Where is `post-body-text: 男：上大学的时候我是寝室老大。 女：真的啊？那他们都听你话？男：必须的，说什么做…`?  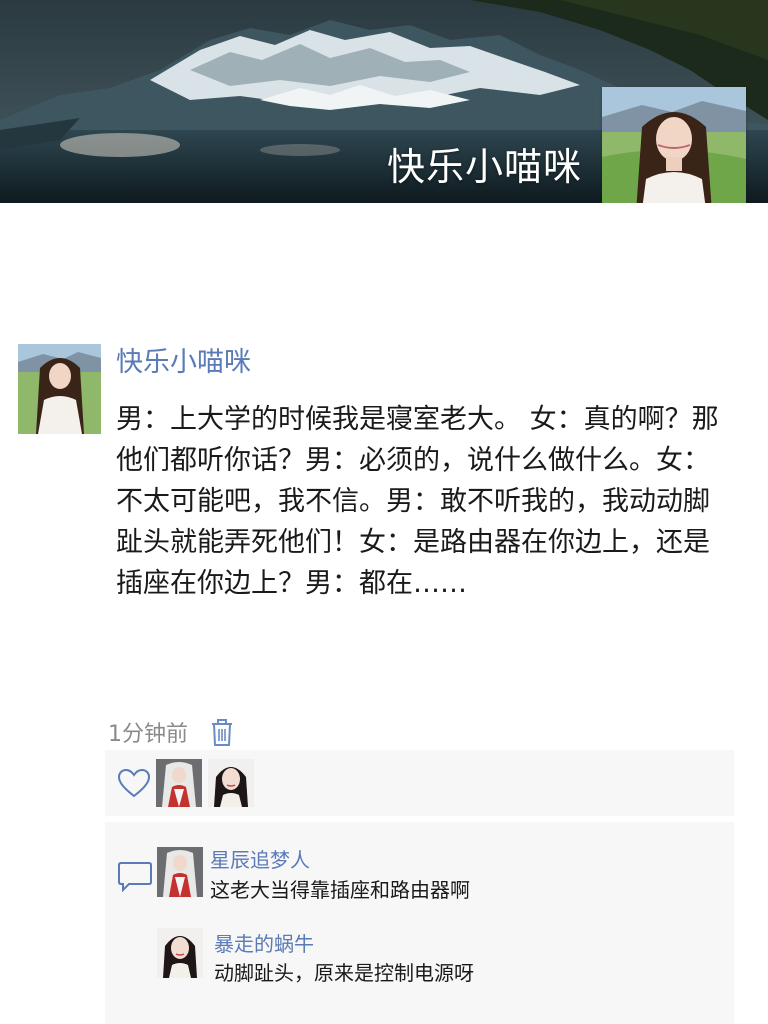
post-body-text: 男：上大学的时候我是寝室老大。 女：真的啊？那他们都听你话？男：必须的，说什么做… is located at coordinates (417, 501).